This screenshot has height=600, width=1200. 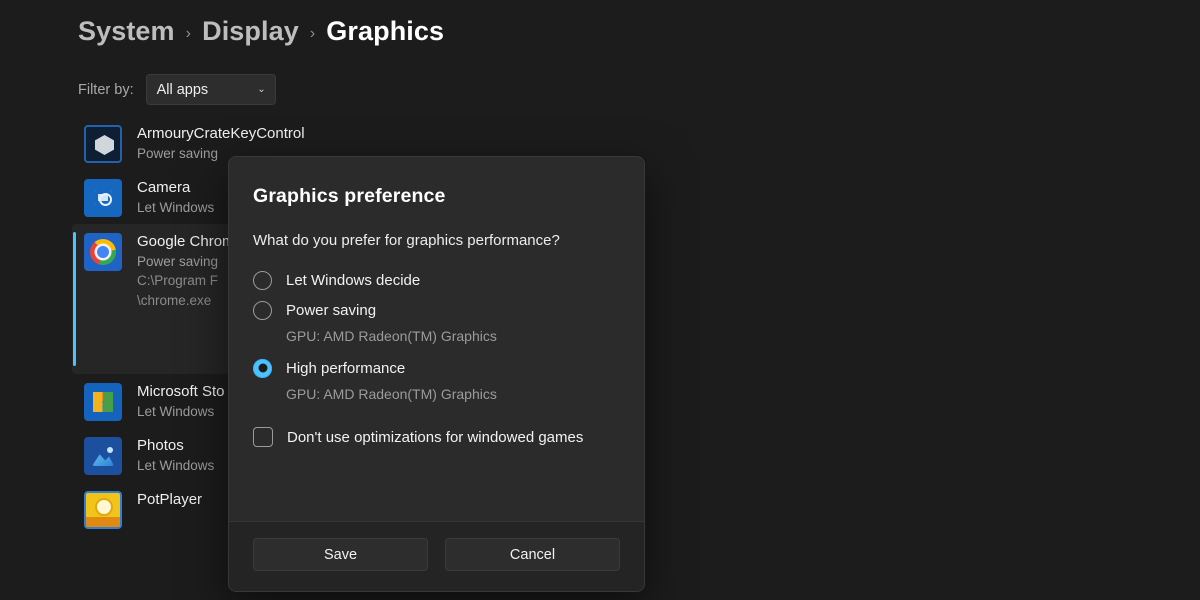 What do you see at coordinates (186, 241) in the screenshot?
I see `app-name: Google Chrom` at bounding box center [186, 241].